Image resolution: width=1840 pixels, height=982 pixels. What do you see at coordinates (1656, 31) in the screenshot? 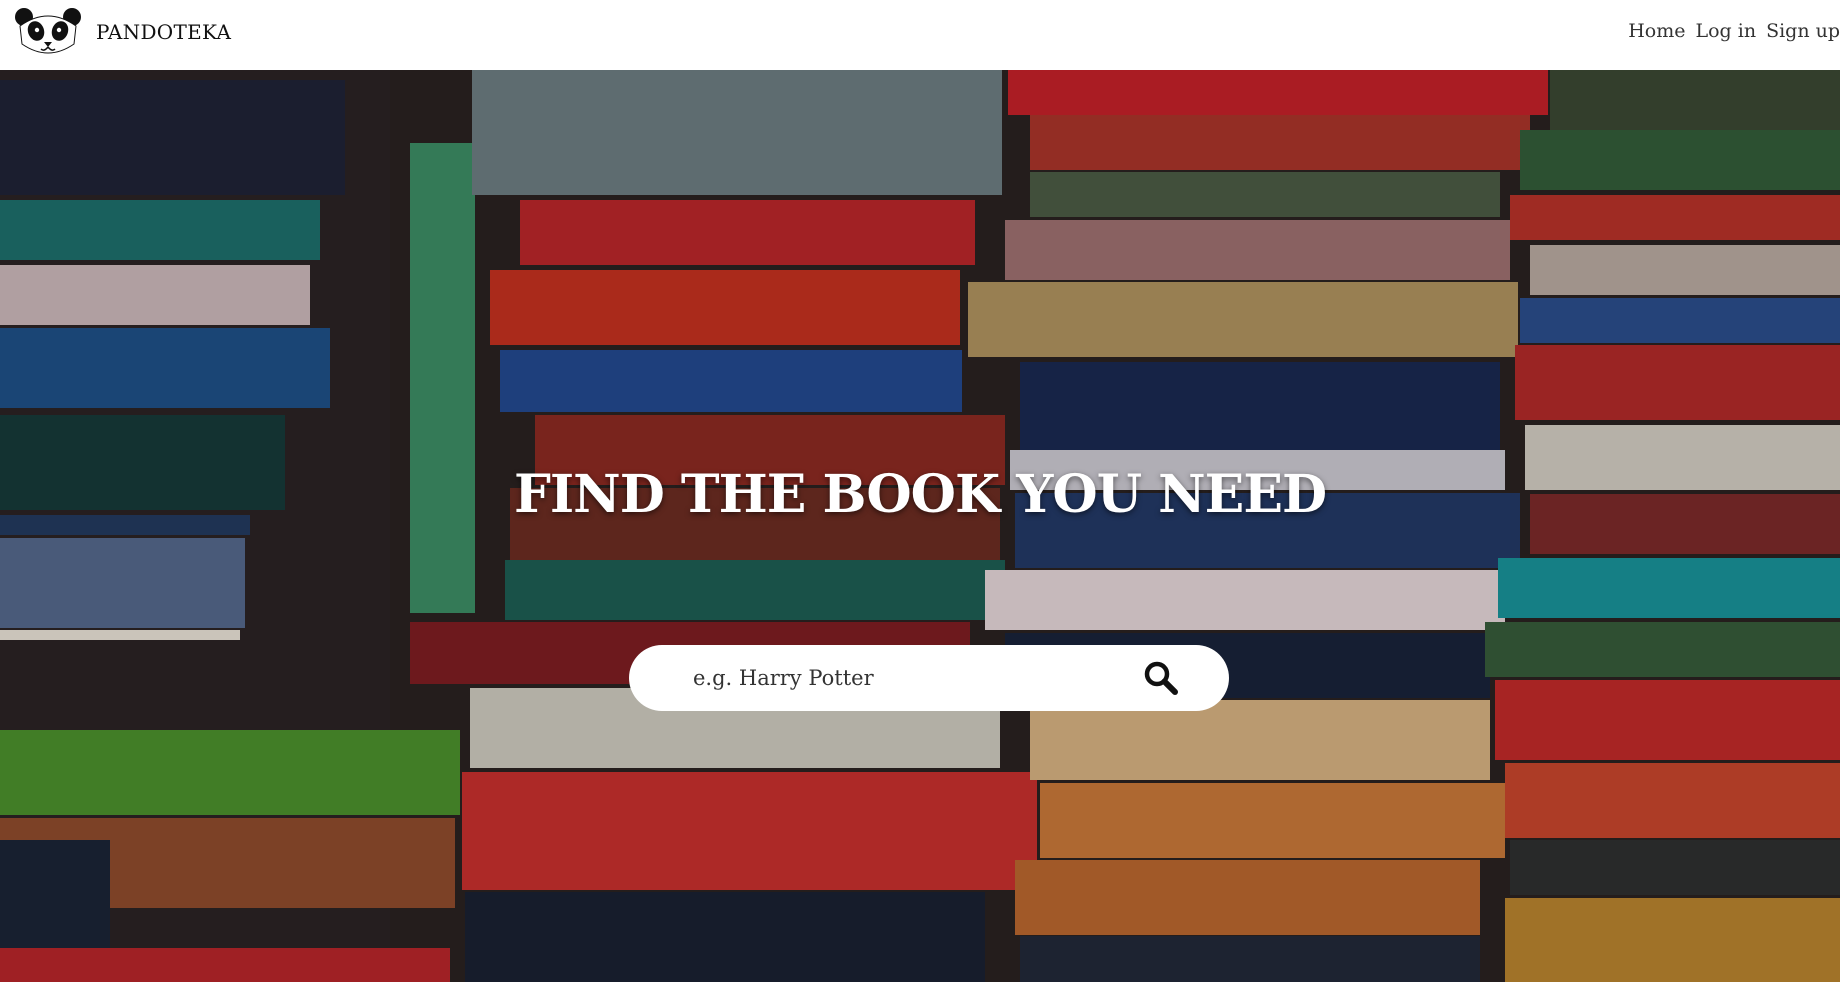
I see `nav-home-link: Home` at bounding box center [1656, 31].